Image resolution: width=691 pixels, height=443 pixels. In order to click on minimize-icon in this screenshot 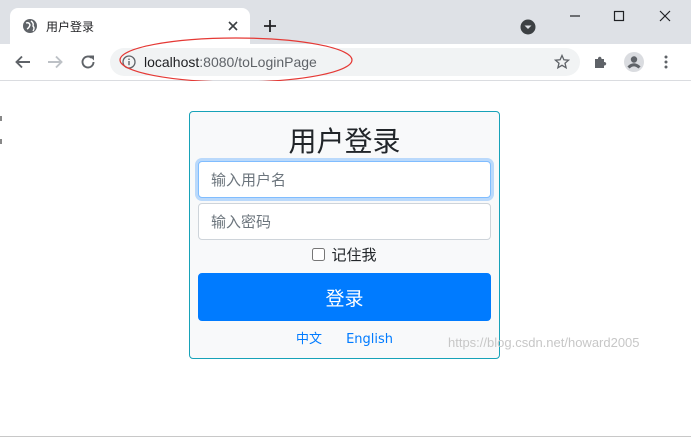, I will do `click(575, 16)`.